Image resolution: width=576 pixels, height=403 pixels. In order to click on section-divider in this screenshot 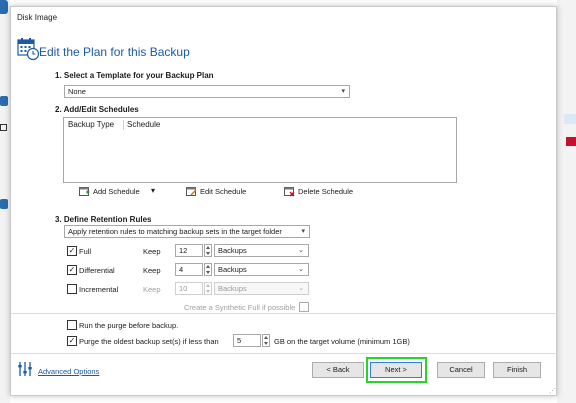, I will do `click(284, 313)`.